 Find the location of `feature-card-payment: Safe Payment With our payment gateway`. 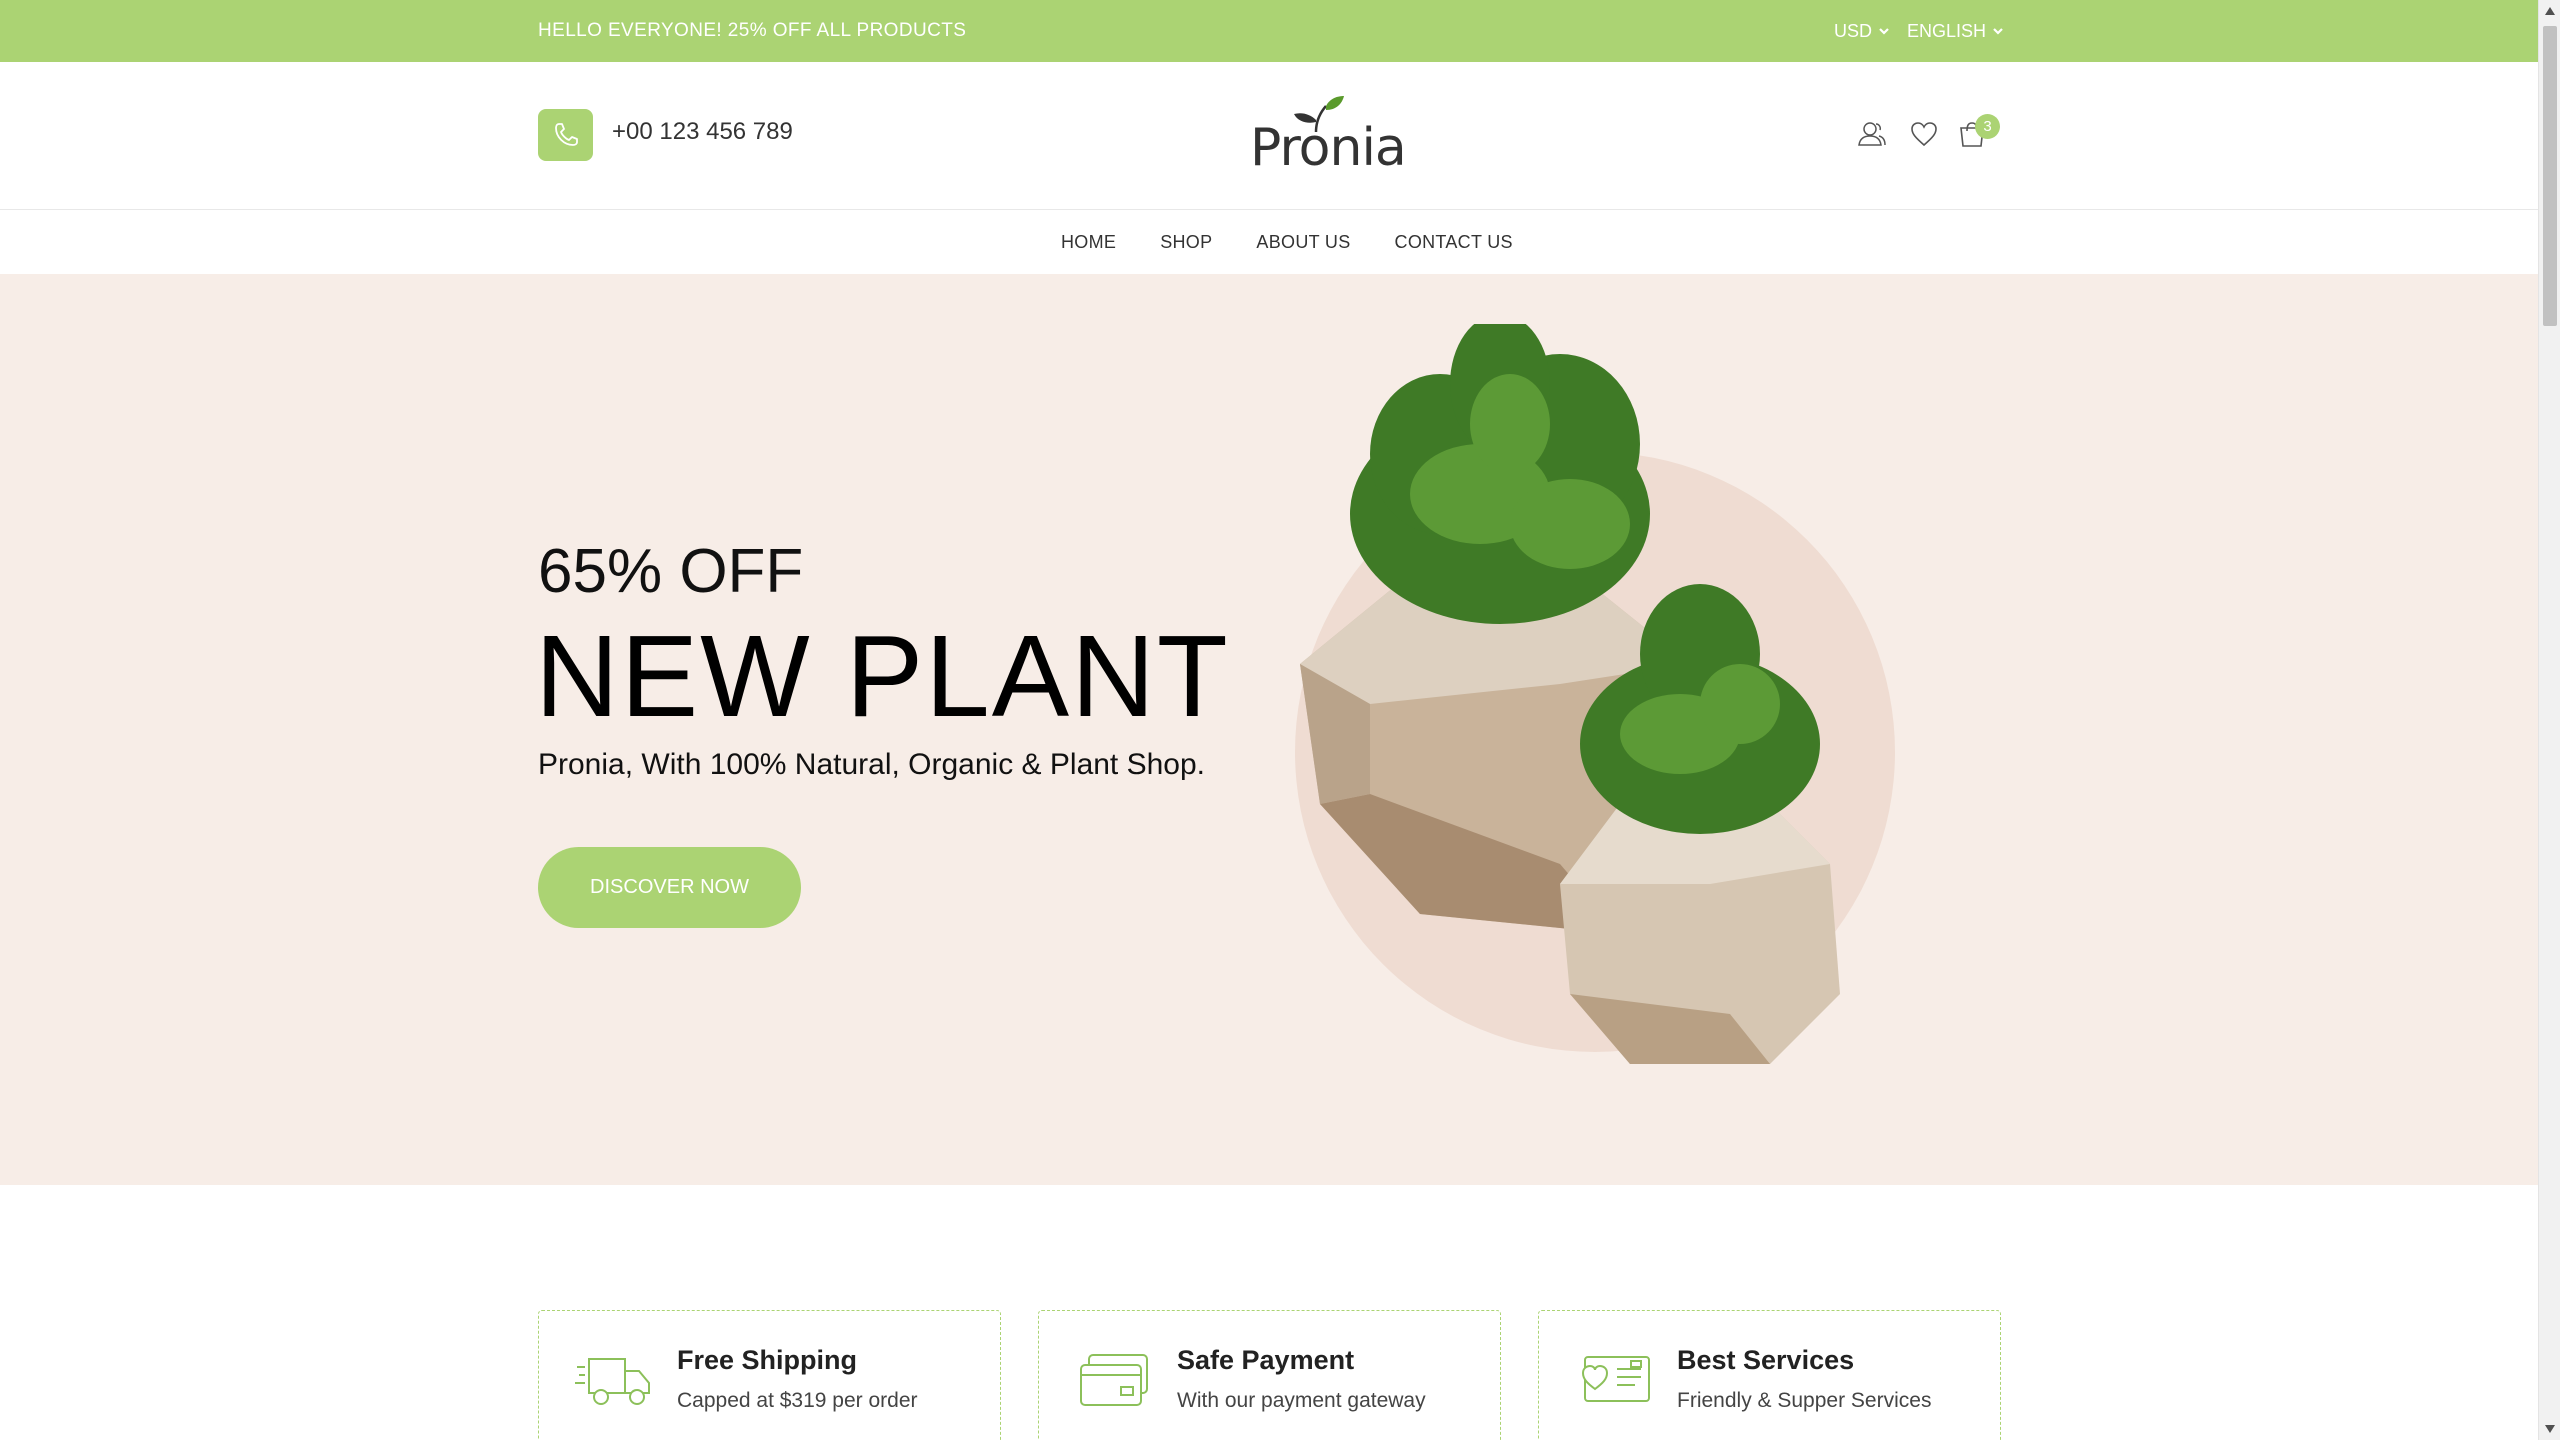

feature-card-payment: Safe Payment With our payment gateway is located at coordinates (1269, 1375).